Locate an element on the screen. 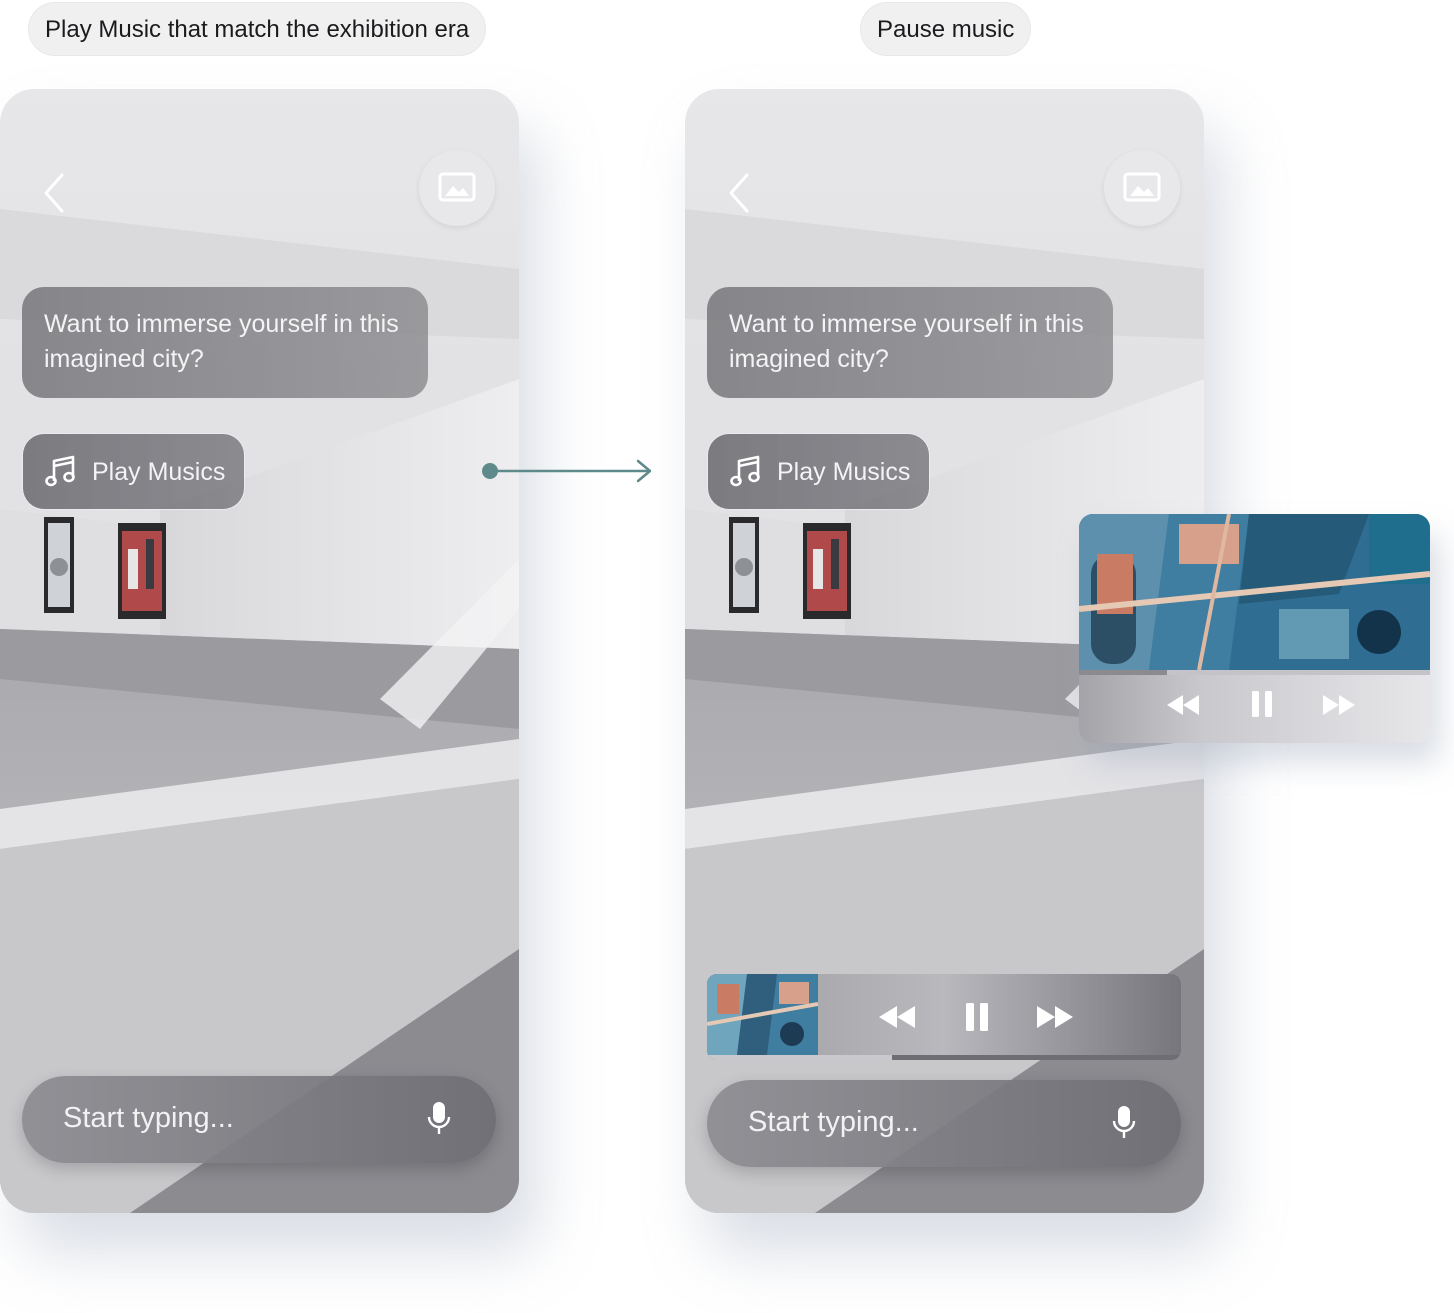 The width and height of the screenshot is (1454, 1313). album-artwork is located at coordinates (1254, 592).